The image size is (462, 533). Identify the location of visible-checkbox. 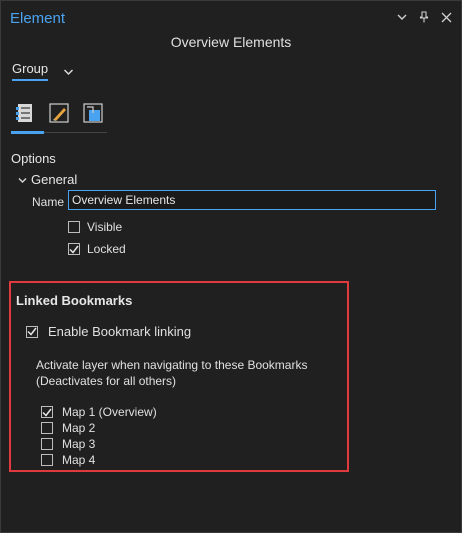
(74, 227).